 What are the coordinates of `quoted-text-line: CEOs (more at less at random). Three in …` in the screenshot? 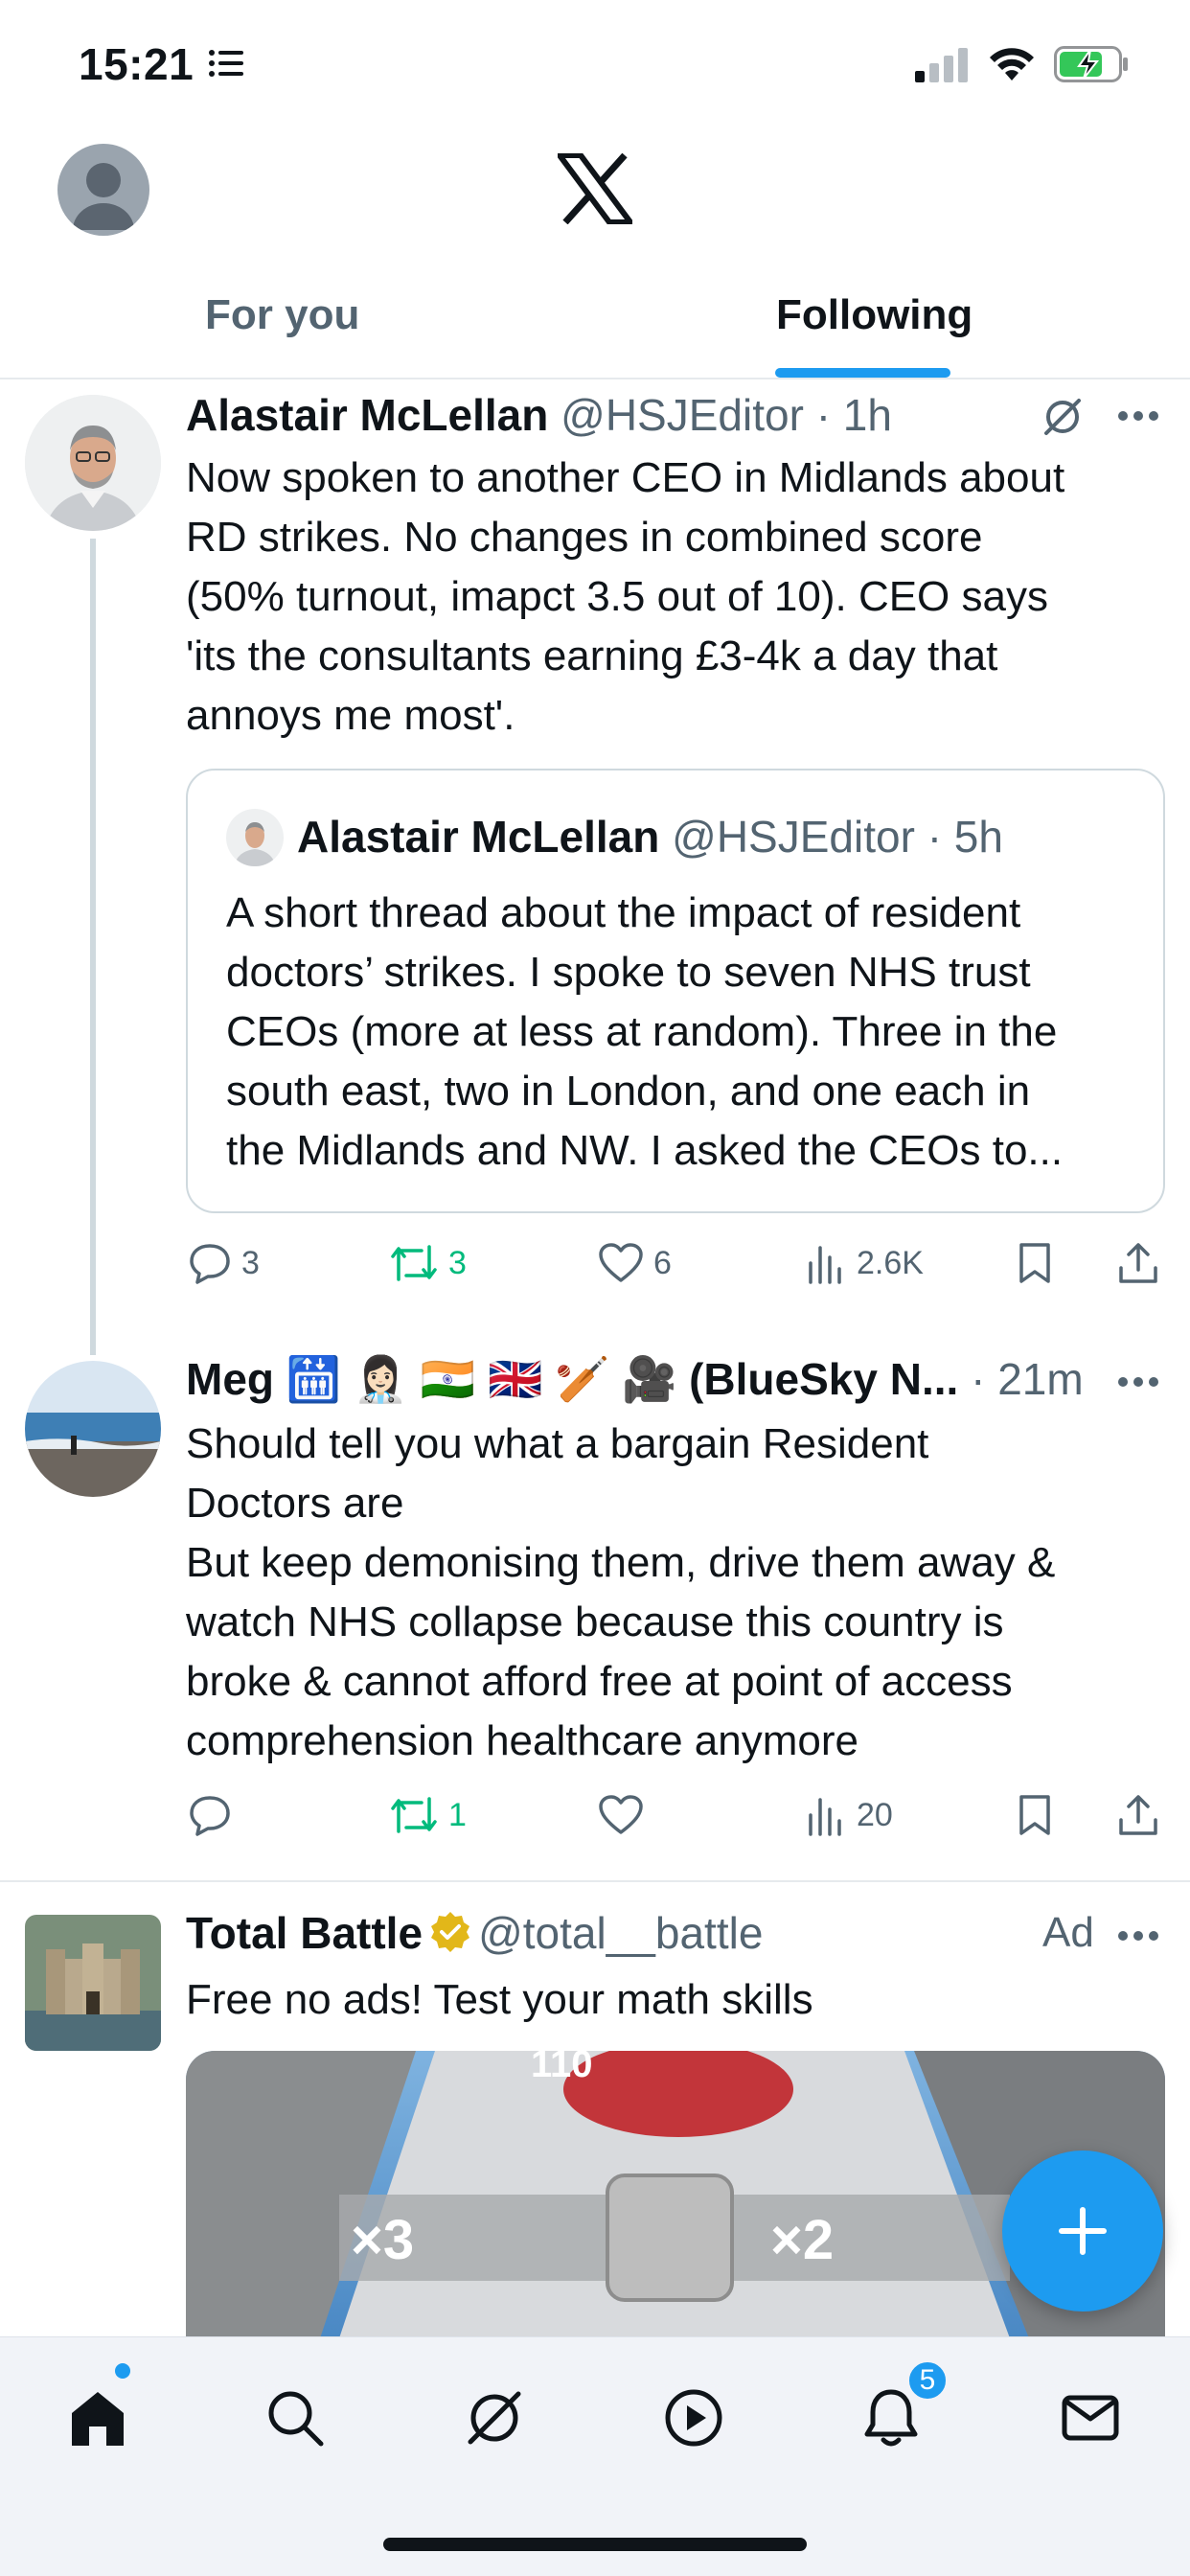 It's located at (642, 1031).